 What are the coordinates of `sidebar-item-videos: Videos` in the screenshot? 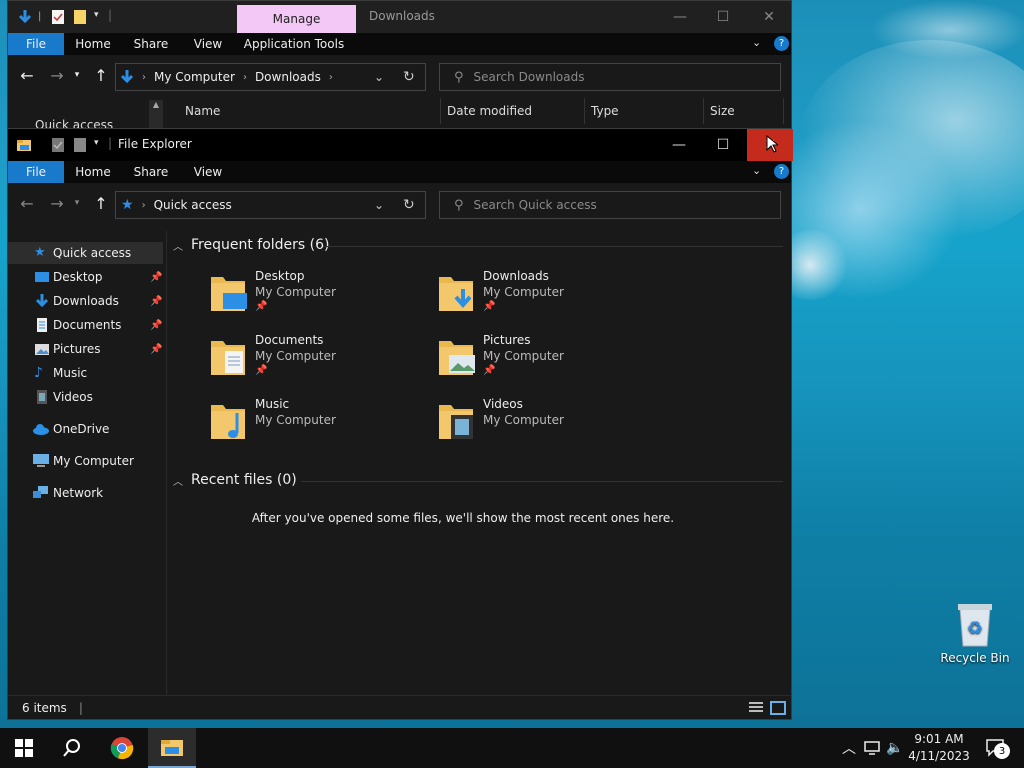 It's located at (85, 397).